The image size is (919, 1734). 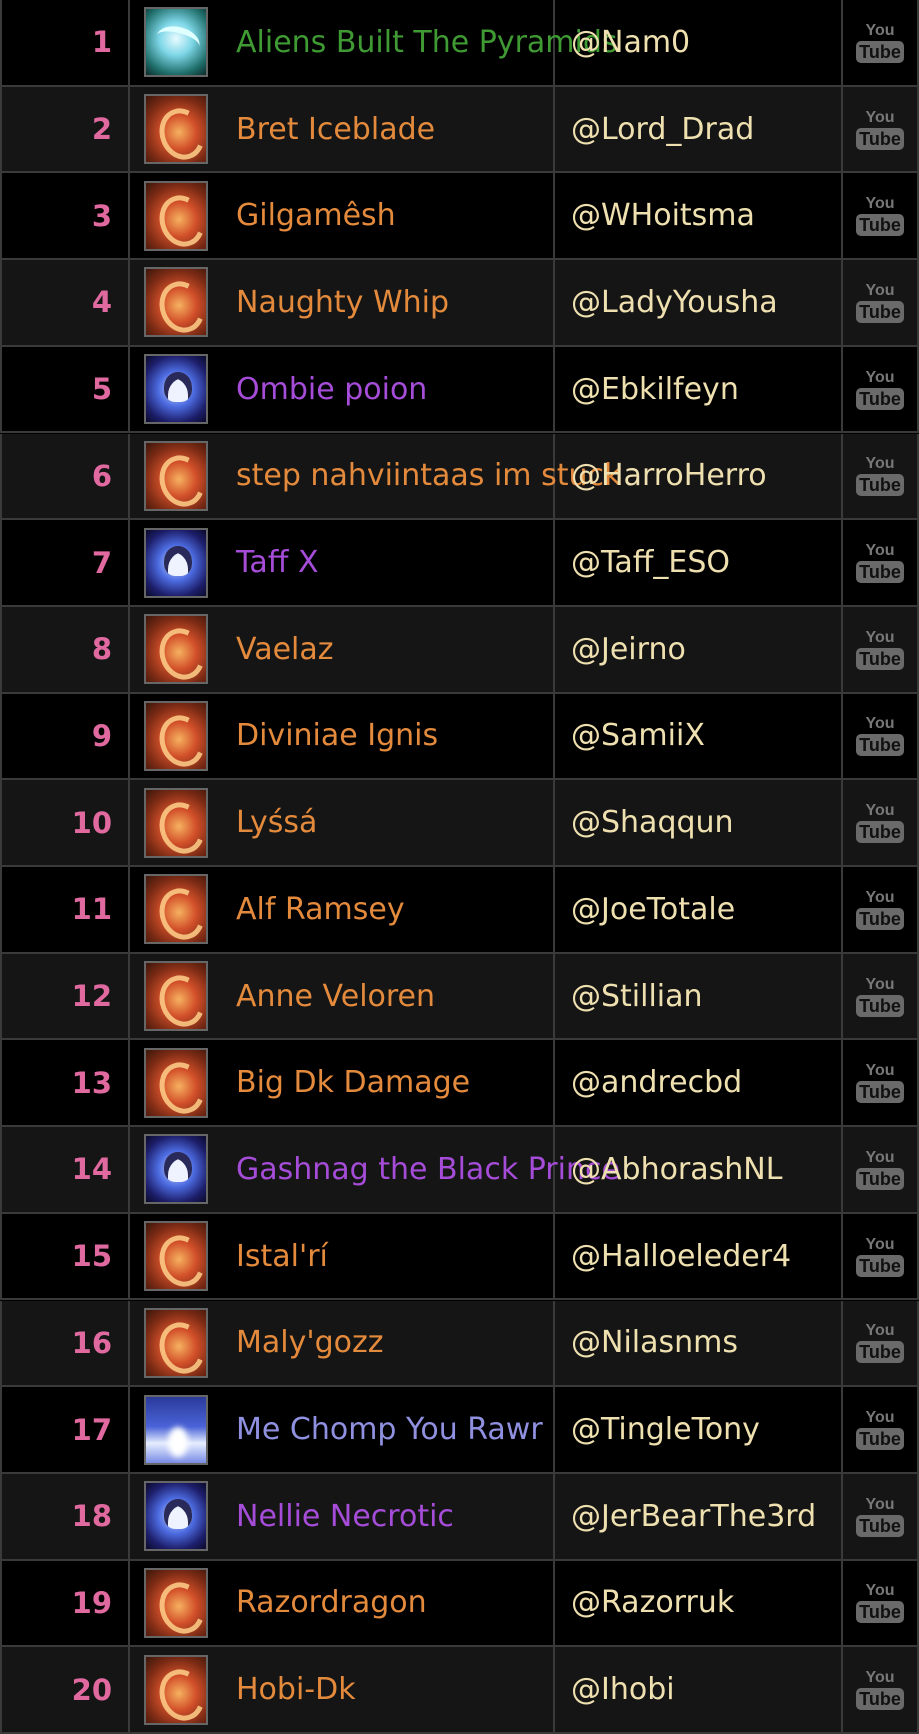 I want to click on table-row: 13 Big Dk Damage @andrecbd You Tube, so click(x=459, y=1084).